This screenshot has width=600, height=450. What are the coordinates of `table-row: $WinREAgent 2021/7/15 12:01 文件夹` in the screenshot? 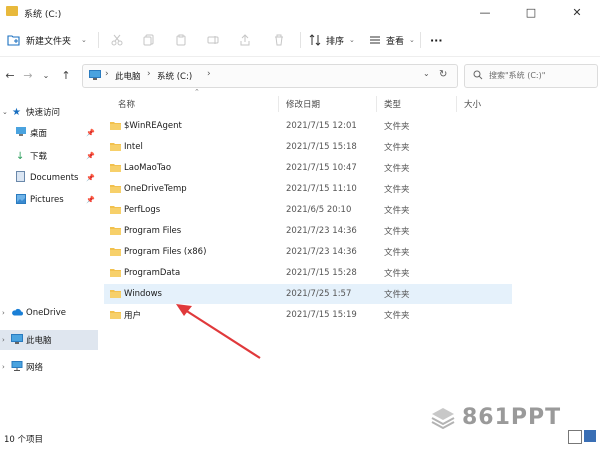 It's located at (308, 126).